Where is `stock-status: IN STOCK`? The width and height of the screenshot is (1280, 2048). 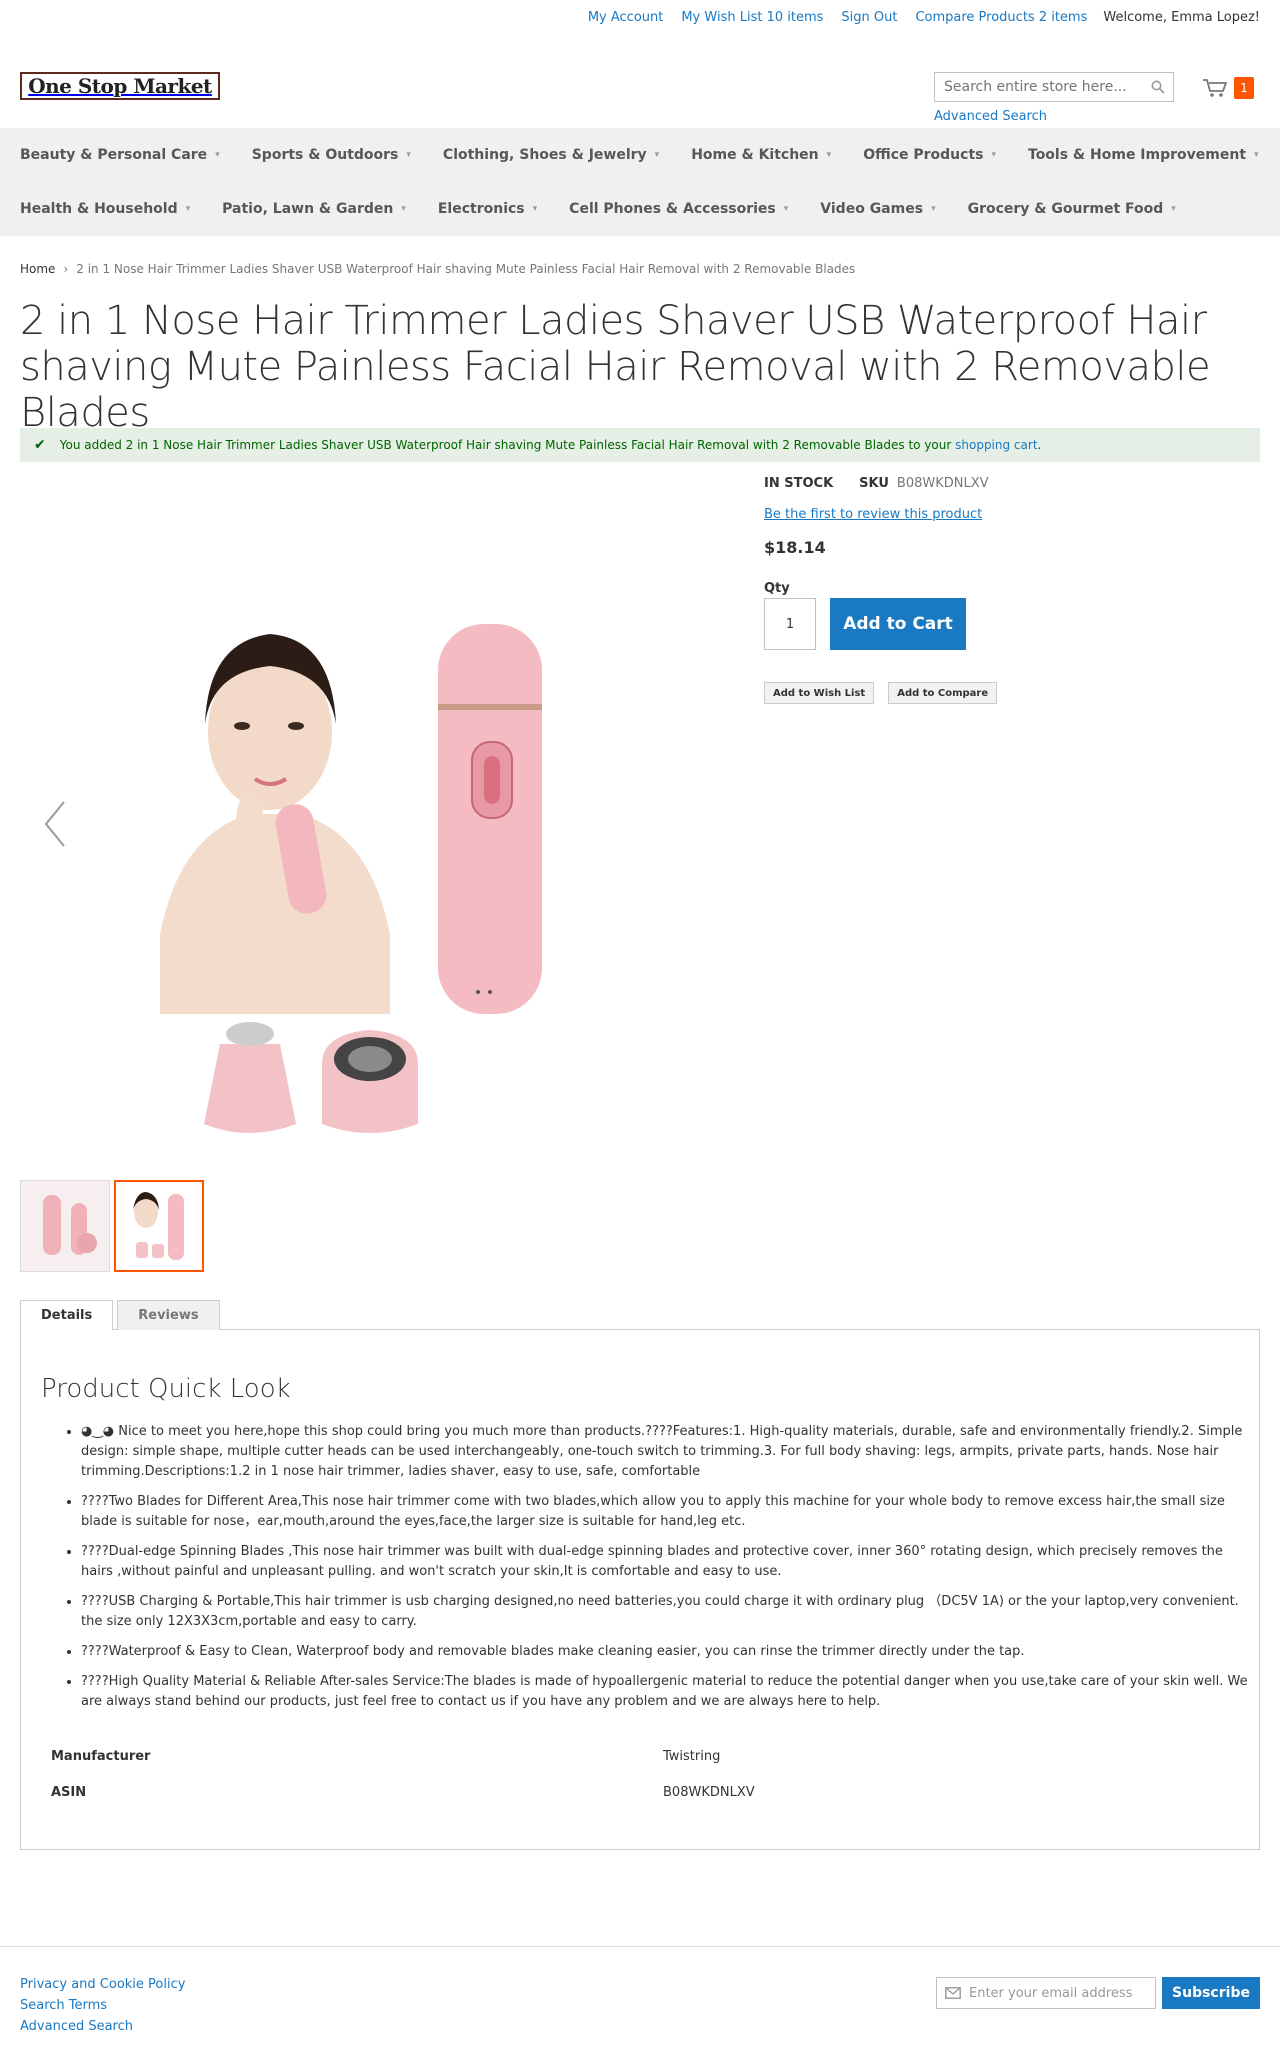 stock-status: IN STOCK is located at coordinates (799, 483).